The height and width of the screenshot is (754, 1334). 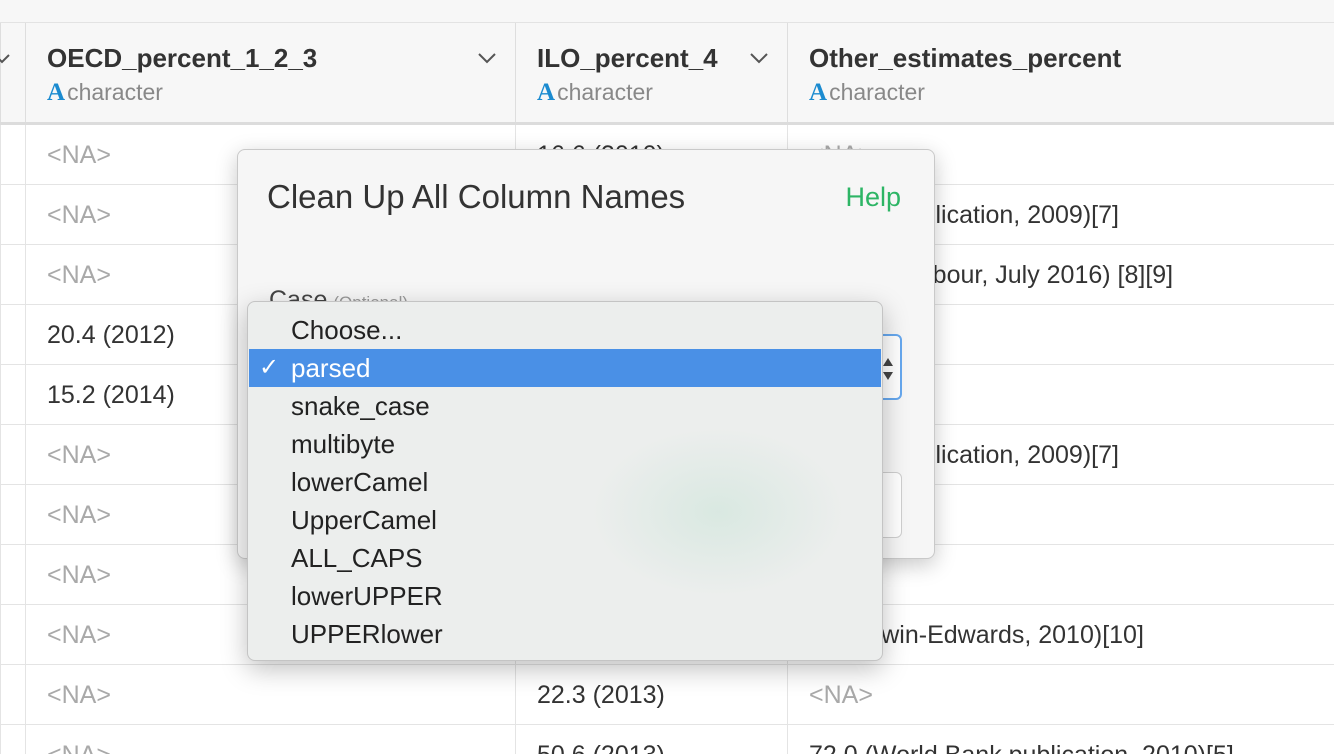 I want to click on checkmark-icon: ✓, so click(x=269, y=367).